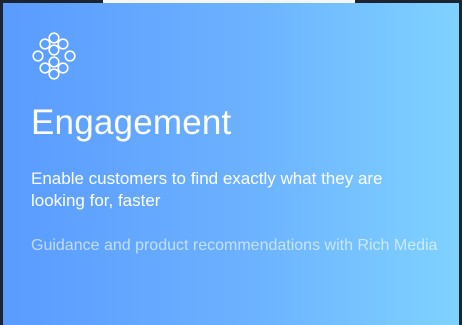 This screenshot has width=462, height=325. What do you see at coordinates (131, 122) in the screenshot?
I see `card-title: Engagement` at bounding box center [131, 122].